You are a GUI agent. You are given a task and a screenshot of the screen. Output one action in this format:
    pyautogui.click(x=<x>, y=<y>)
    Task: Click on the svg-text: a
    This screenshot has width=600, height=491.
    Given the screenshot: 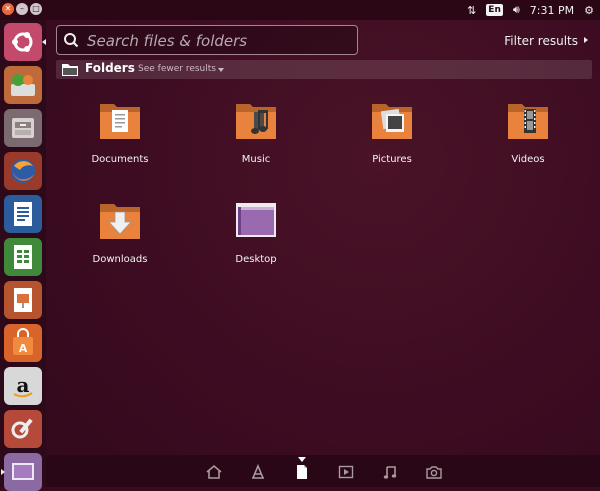 What is the action you would take?
    pyautogui.click(x=23, y=385)
    